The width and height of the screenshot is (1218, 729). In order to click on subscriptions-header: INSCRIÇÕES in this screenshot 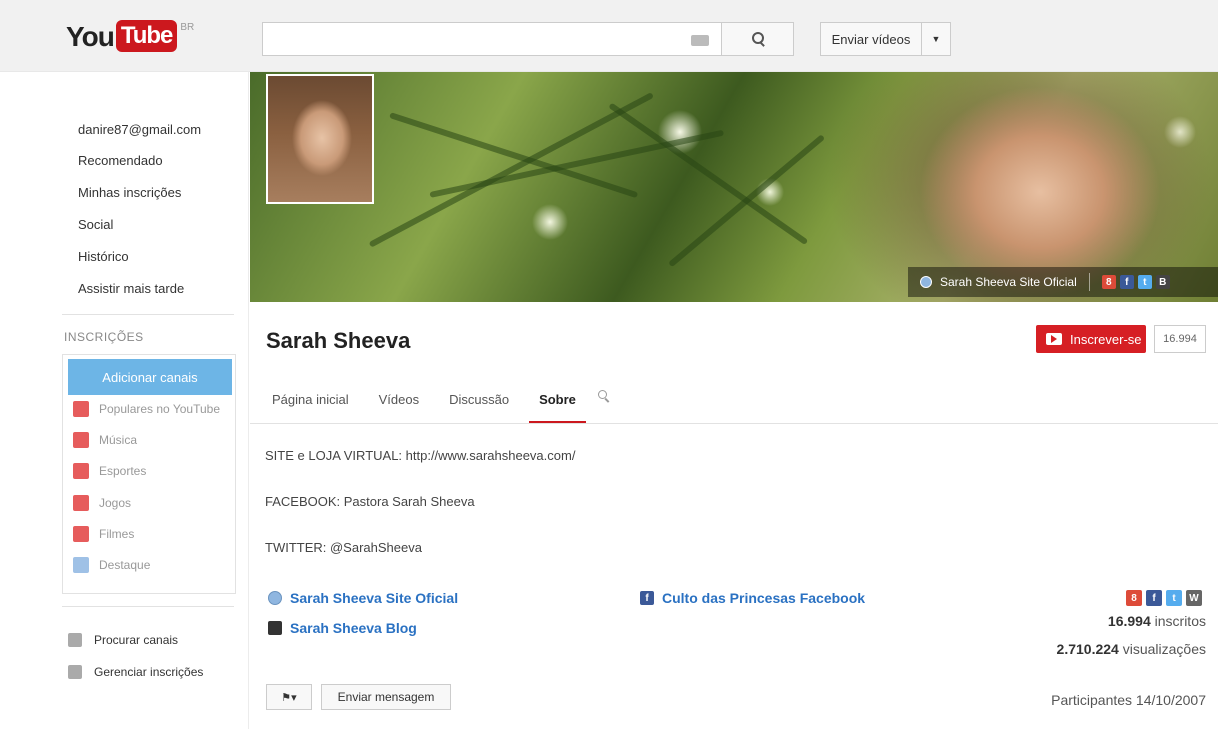, I will do `click(104, 337)`.